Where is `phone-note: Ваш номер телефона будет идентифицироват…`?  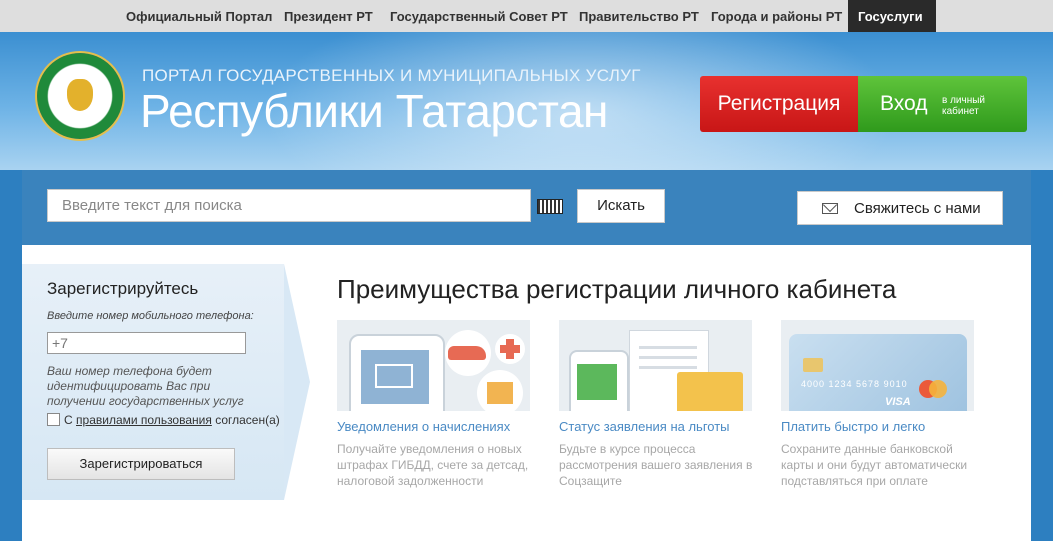
phone-note: Ваш номер телефона будет идентифицироват… is located at coordinates (145, 386).